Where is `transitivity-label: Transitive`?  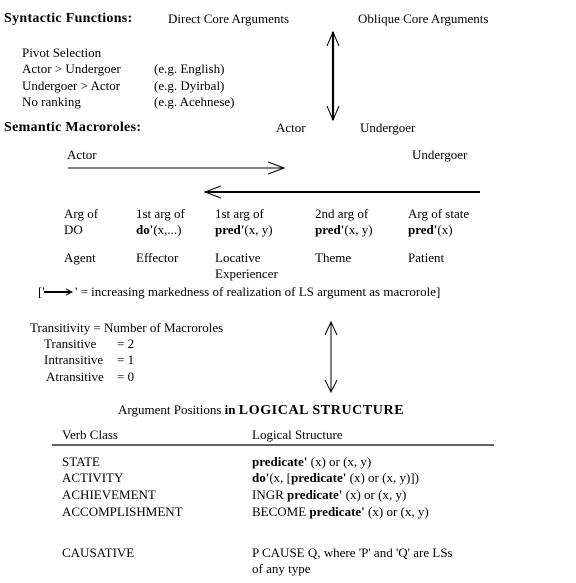 transitivity-label: Transitive is located at coordinates (70, 343).